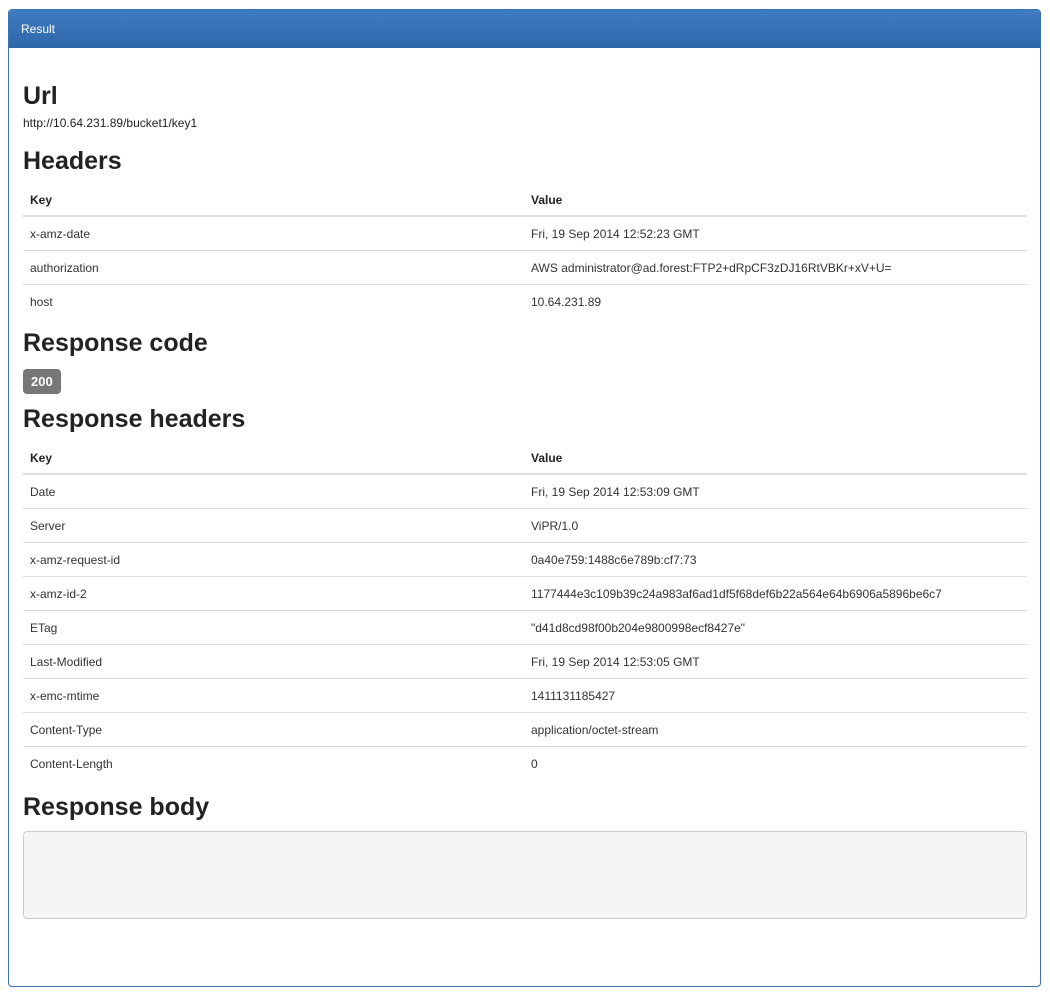  What do you see at coordinates (775, 729) in the screenshot?
I see `response-header-value: application/octet-stream` at bounding box center [775, 729].